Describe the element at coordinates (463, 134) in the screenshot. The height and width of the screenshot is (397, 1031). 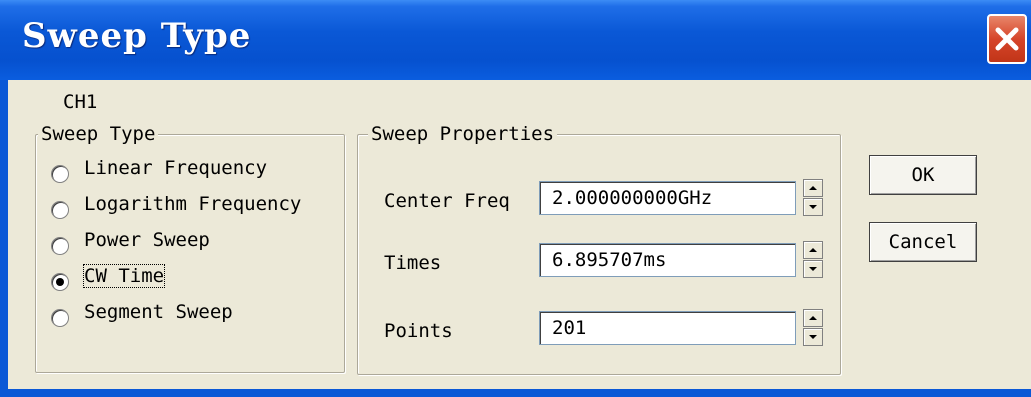
I see `sweep-properties-legend: Sweep Properties` at that location.